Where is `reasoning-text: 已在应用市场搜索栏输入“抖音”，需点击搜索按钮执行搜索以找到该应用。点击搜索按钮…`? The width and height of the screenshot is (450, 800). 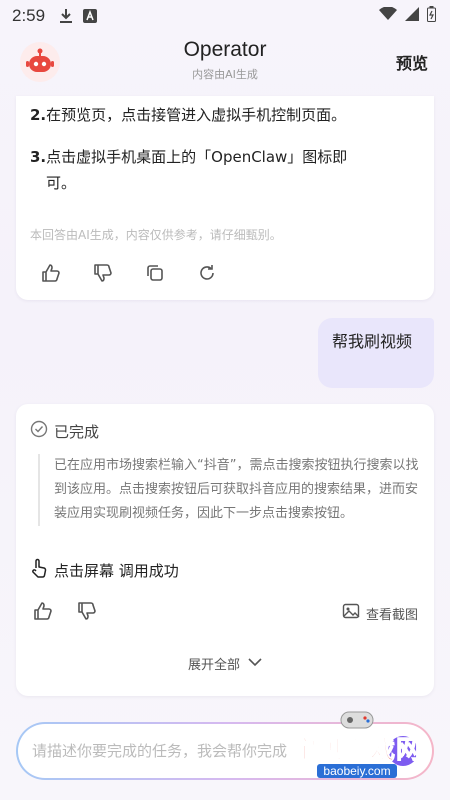 reasoning-text: 已在应用市场搜索栏输入“抖音”，需点击搜索按钮执行搜索以找到该应用。点击搜索按钮… is located at coordinates (231, 490).